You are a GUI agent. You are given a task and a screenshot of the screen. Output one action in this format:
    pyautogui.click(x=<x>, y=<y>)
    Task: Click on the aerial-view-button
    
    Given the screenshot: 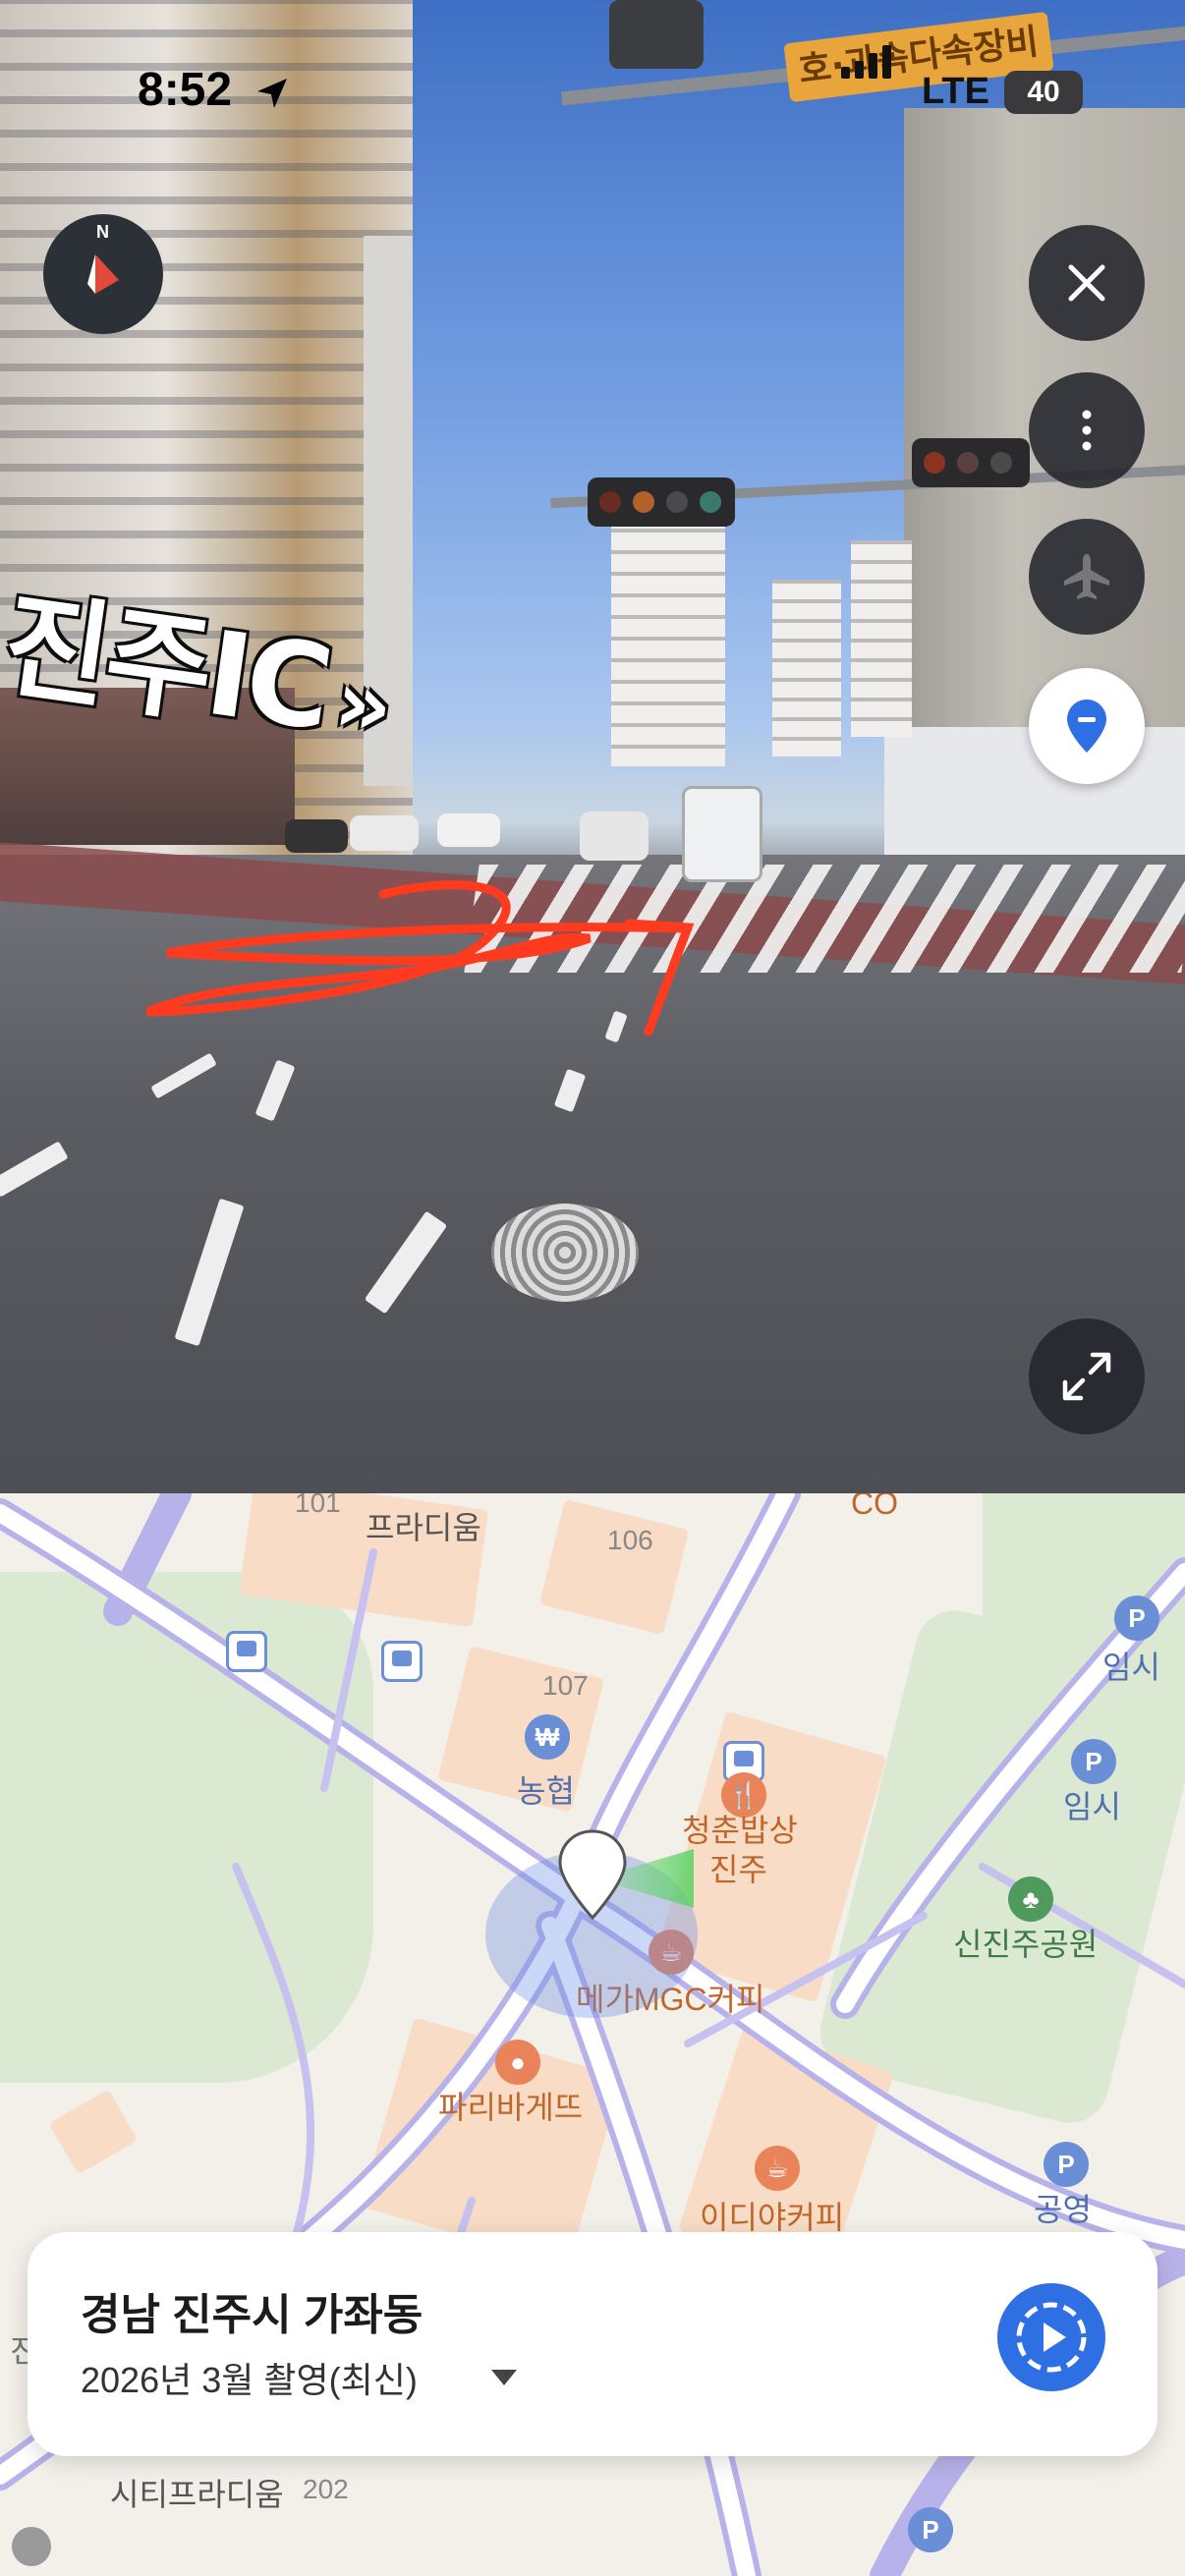 What is the action you would take?
    pyautogui.click(x=1087, y=577)
    